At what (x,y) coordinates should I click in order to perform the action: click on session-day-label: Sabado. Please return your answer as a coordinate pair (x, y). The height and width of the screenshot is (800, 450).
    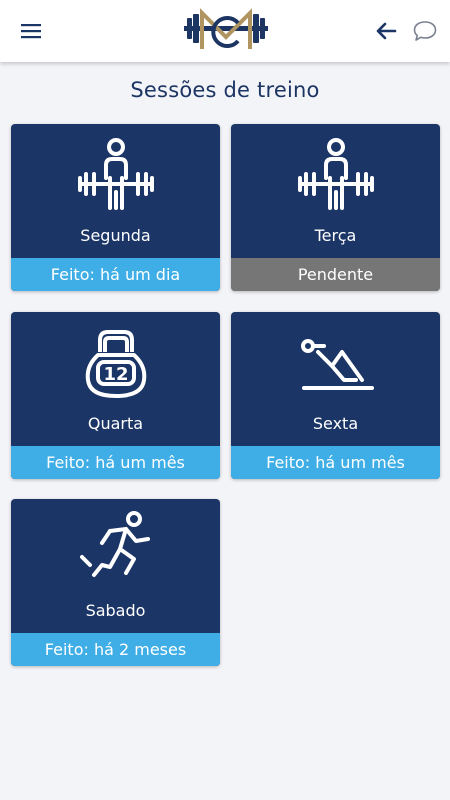
    Looking at the image, I should click on (115, 610).